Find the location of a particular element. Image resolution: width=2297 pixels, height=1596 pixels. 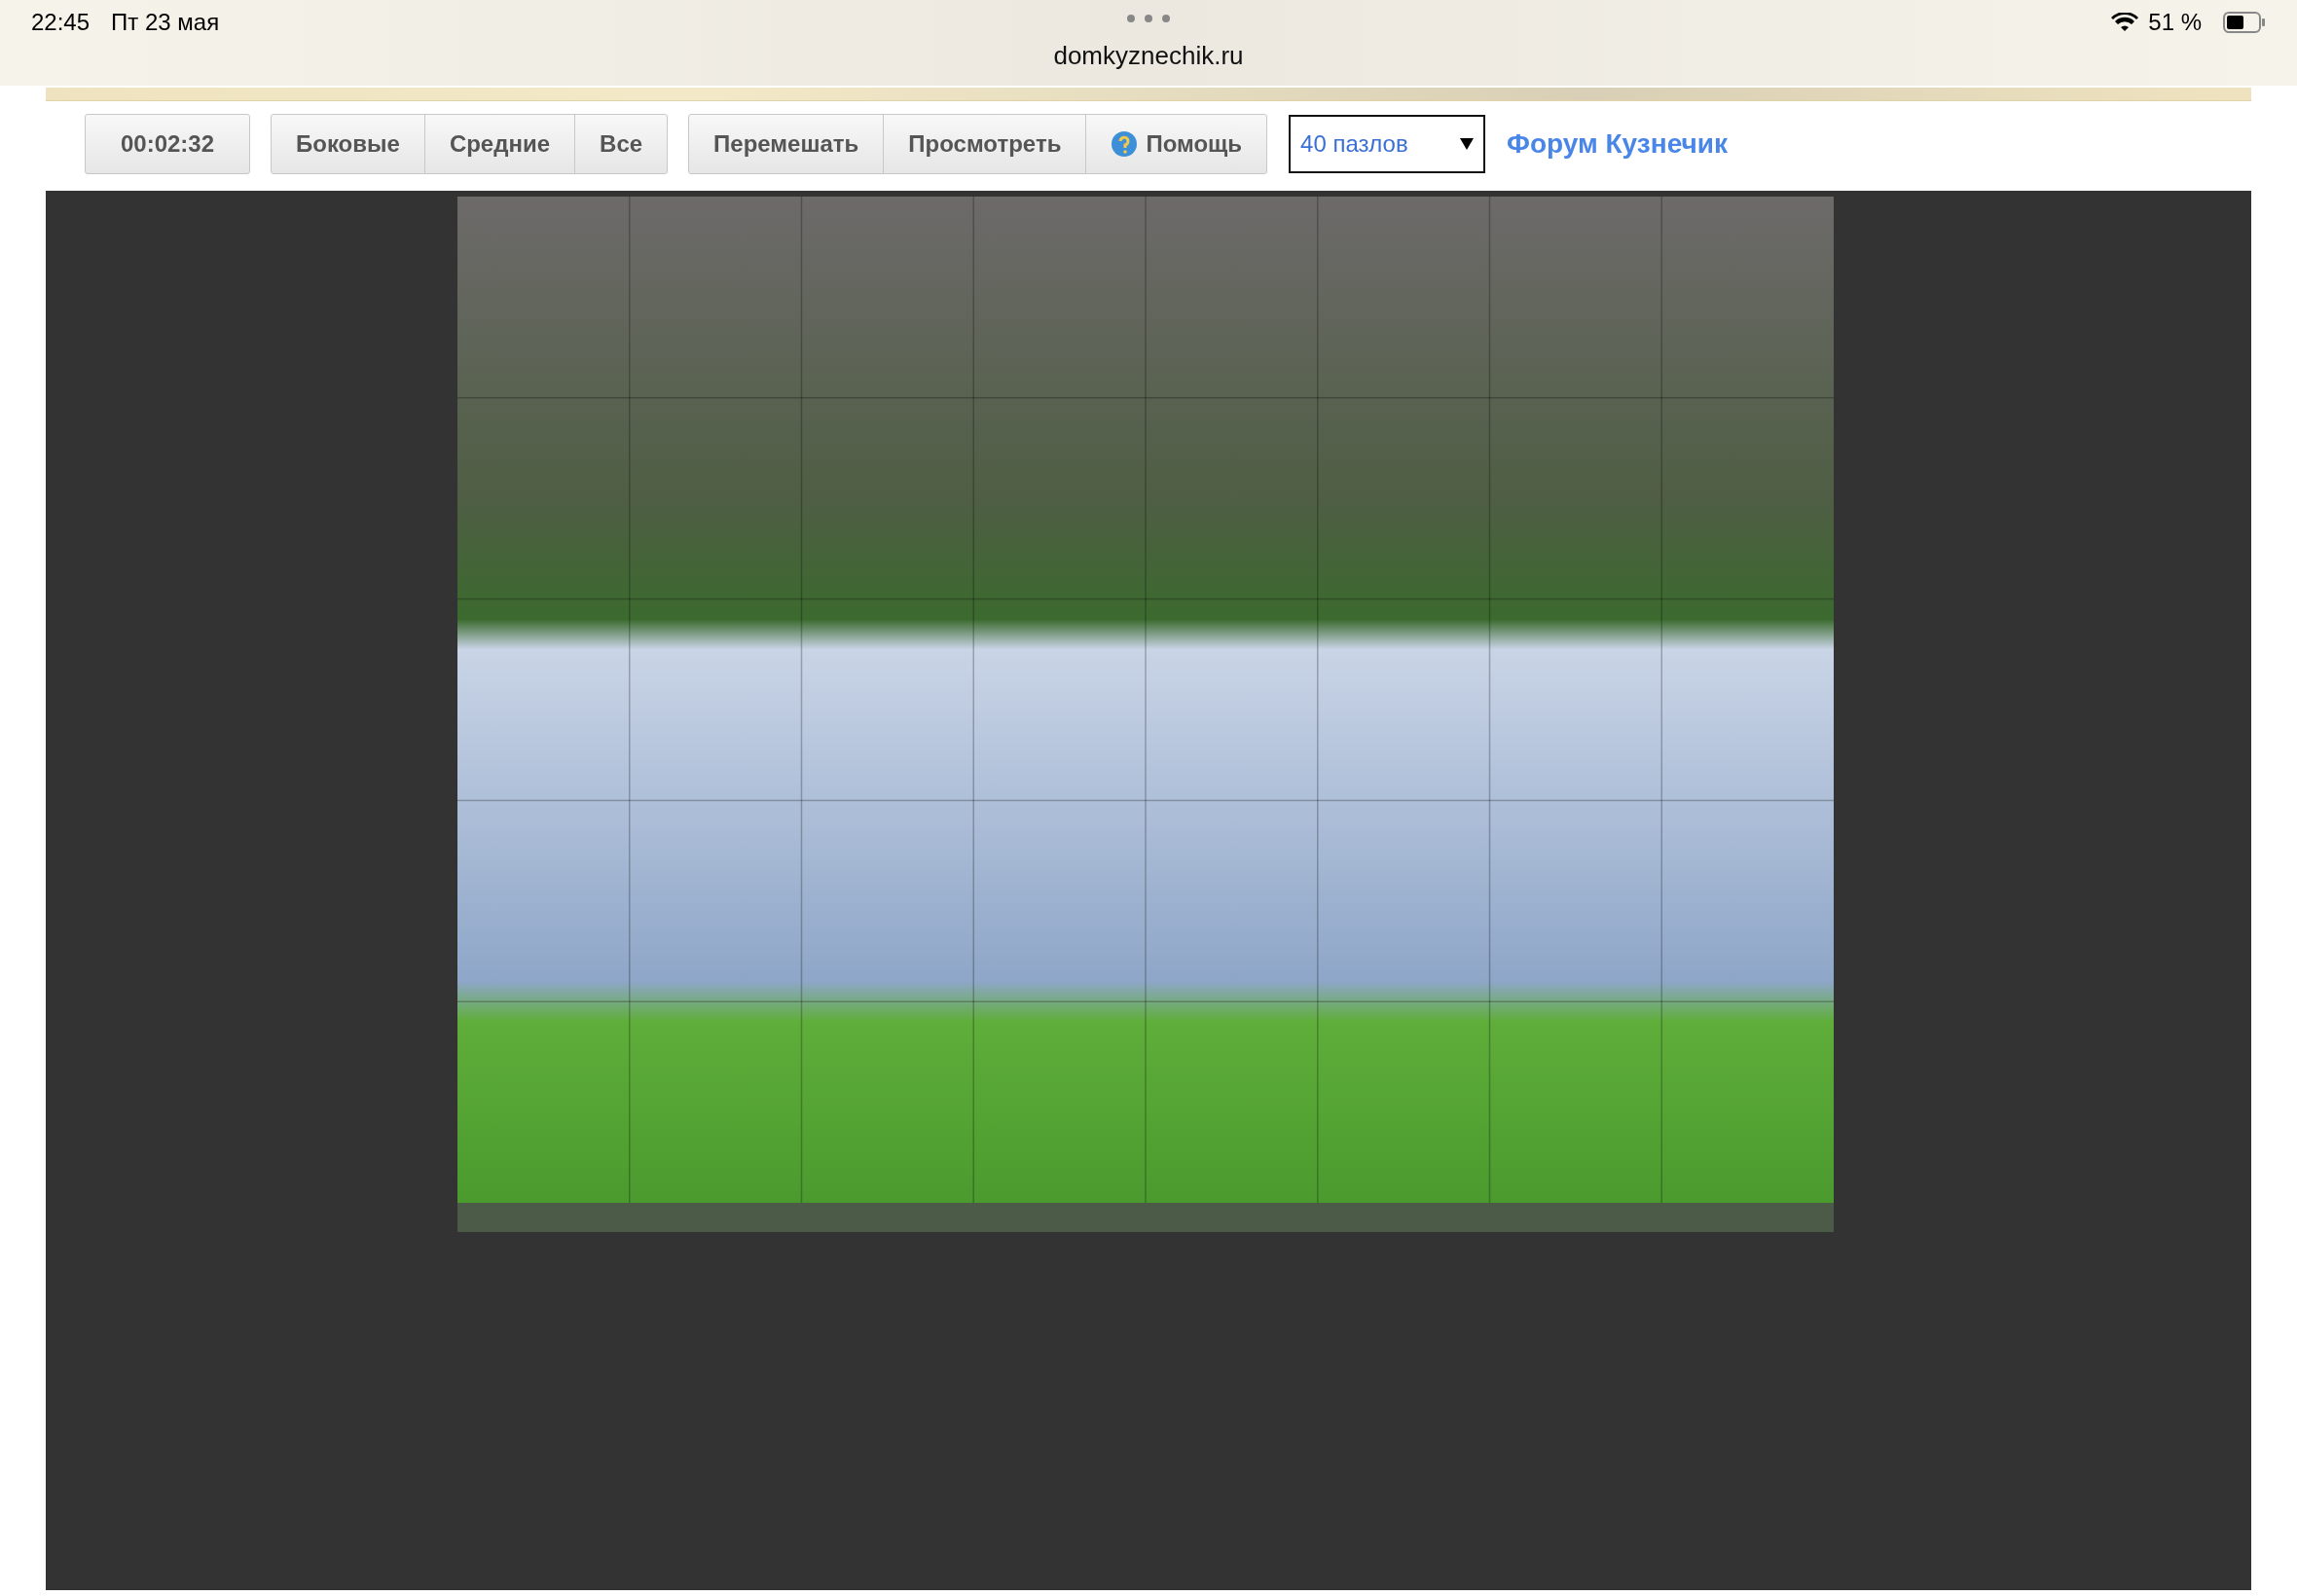

more-dots-icon is located at coordinates (1148, 18).